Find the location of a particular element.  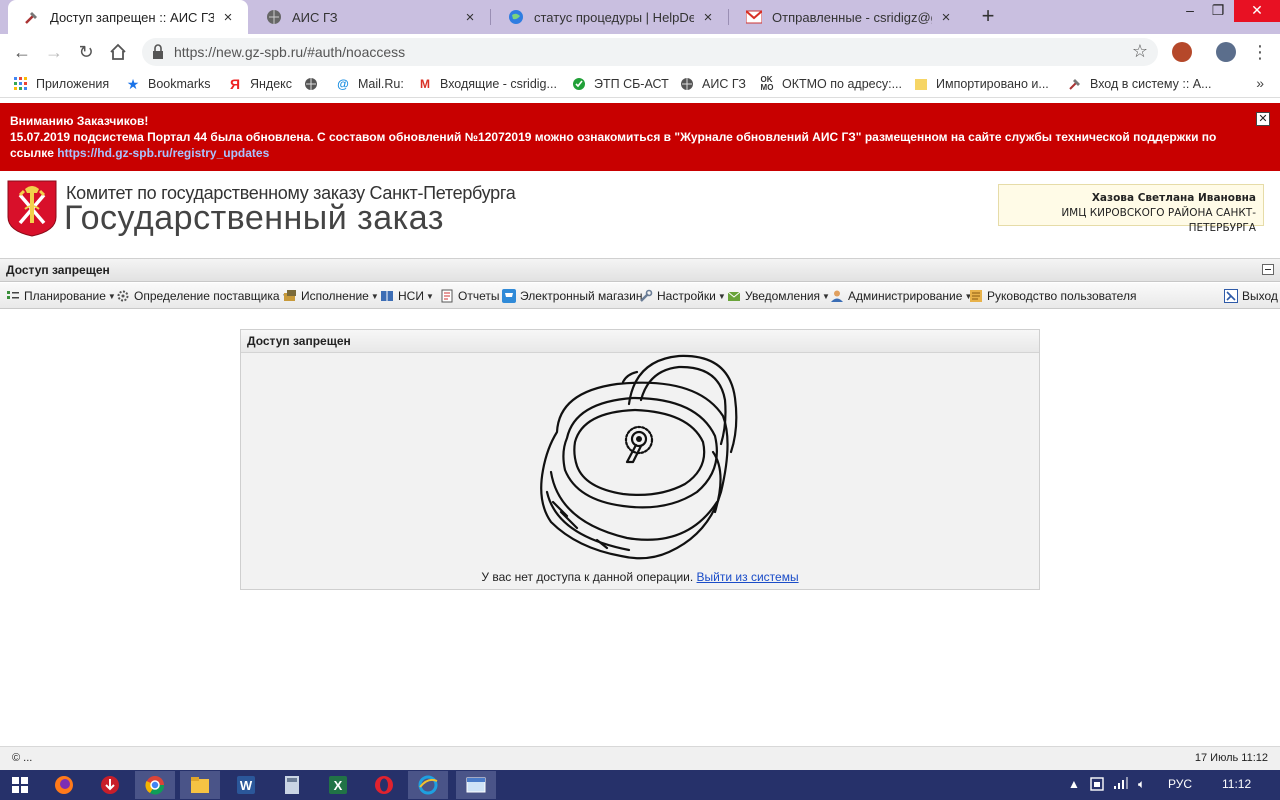

svg-text: X is located at coordinates (338, 785).